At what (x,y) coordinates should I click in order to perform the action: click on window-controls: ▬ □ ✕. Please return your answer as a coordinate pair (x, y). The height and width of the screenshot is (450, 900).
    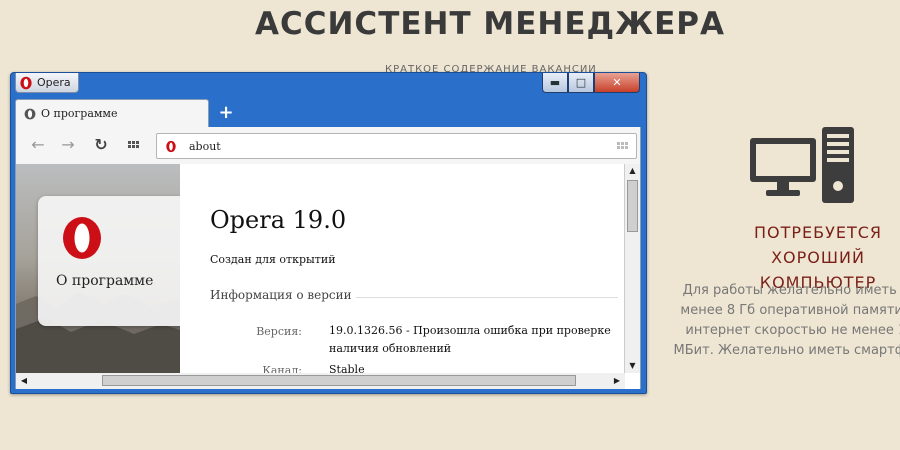
    Looking at the image, I should click on (591, 83).